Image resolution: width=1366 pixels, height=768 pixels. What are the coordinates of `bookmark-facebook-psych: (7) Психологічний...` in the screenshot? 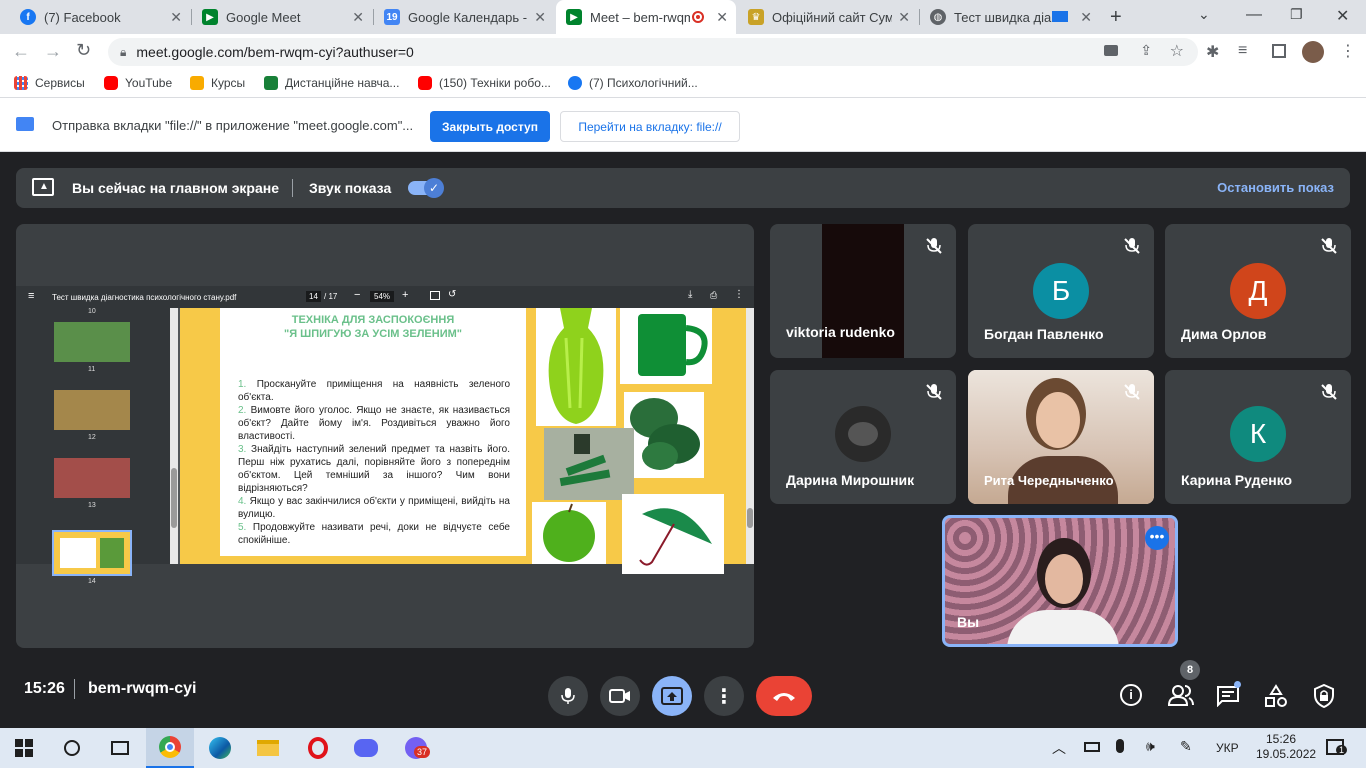 It's located at (633, 83).